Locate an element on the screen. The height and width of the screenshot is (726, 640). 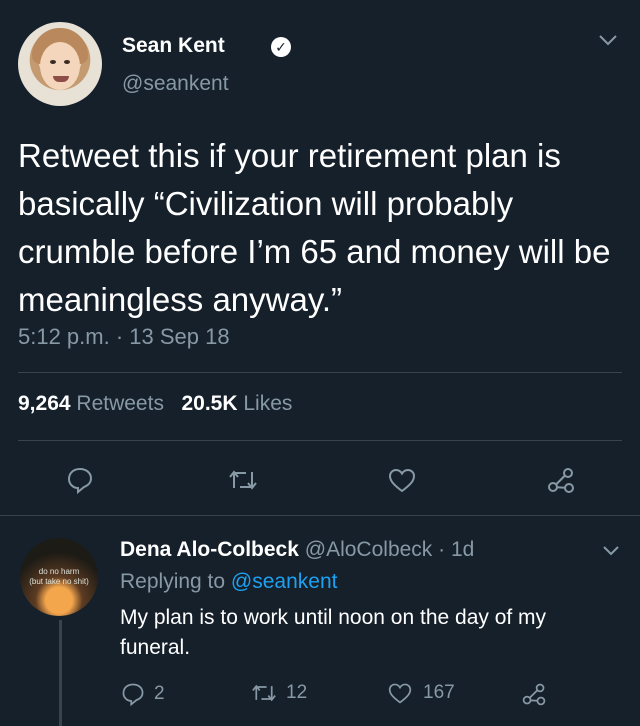
author-handle: @seankent is located at coordinates (175, 84).